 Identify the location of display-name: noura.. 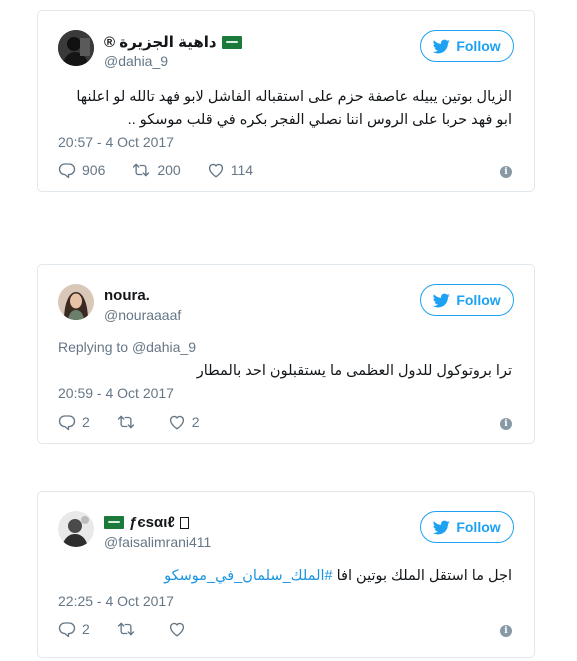
(127, 295).